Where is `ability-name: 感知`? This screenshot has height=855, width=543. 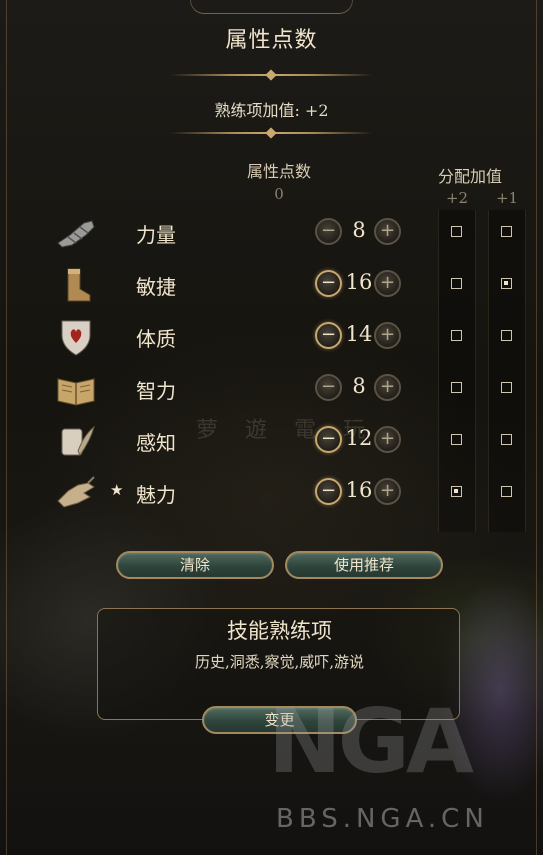
ability-name: 感知 is located at coordinates (156, 443).